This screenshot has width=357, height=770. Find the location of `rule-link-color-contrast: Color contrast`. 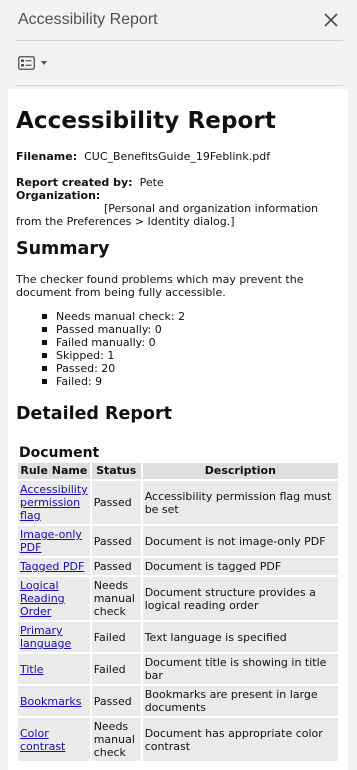

rule-link-color-contrast: Color contrast is located at coordinates (42, 740).